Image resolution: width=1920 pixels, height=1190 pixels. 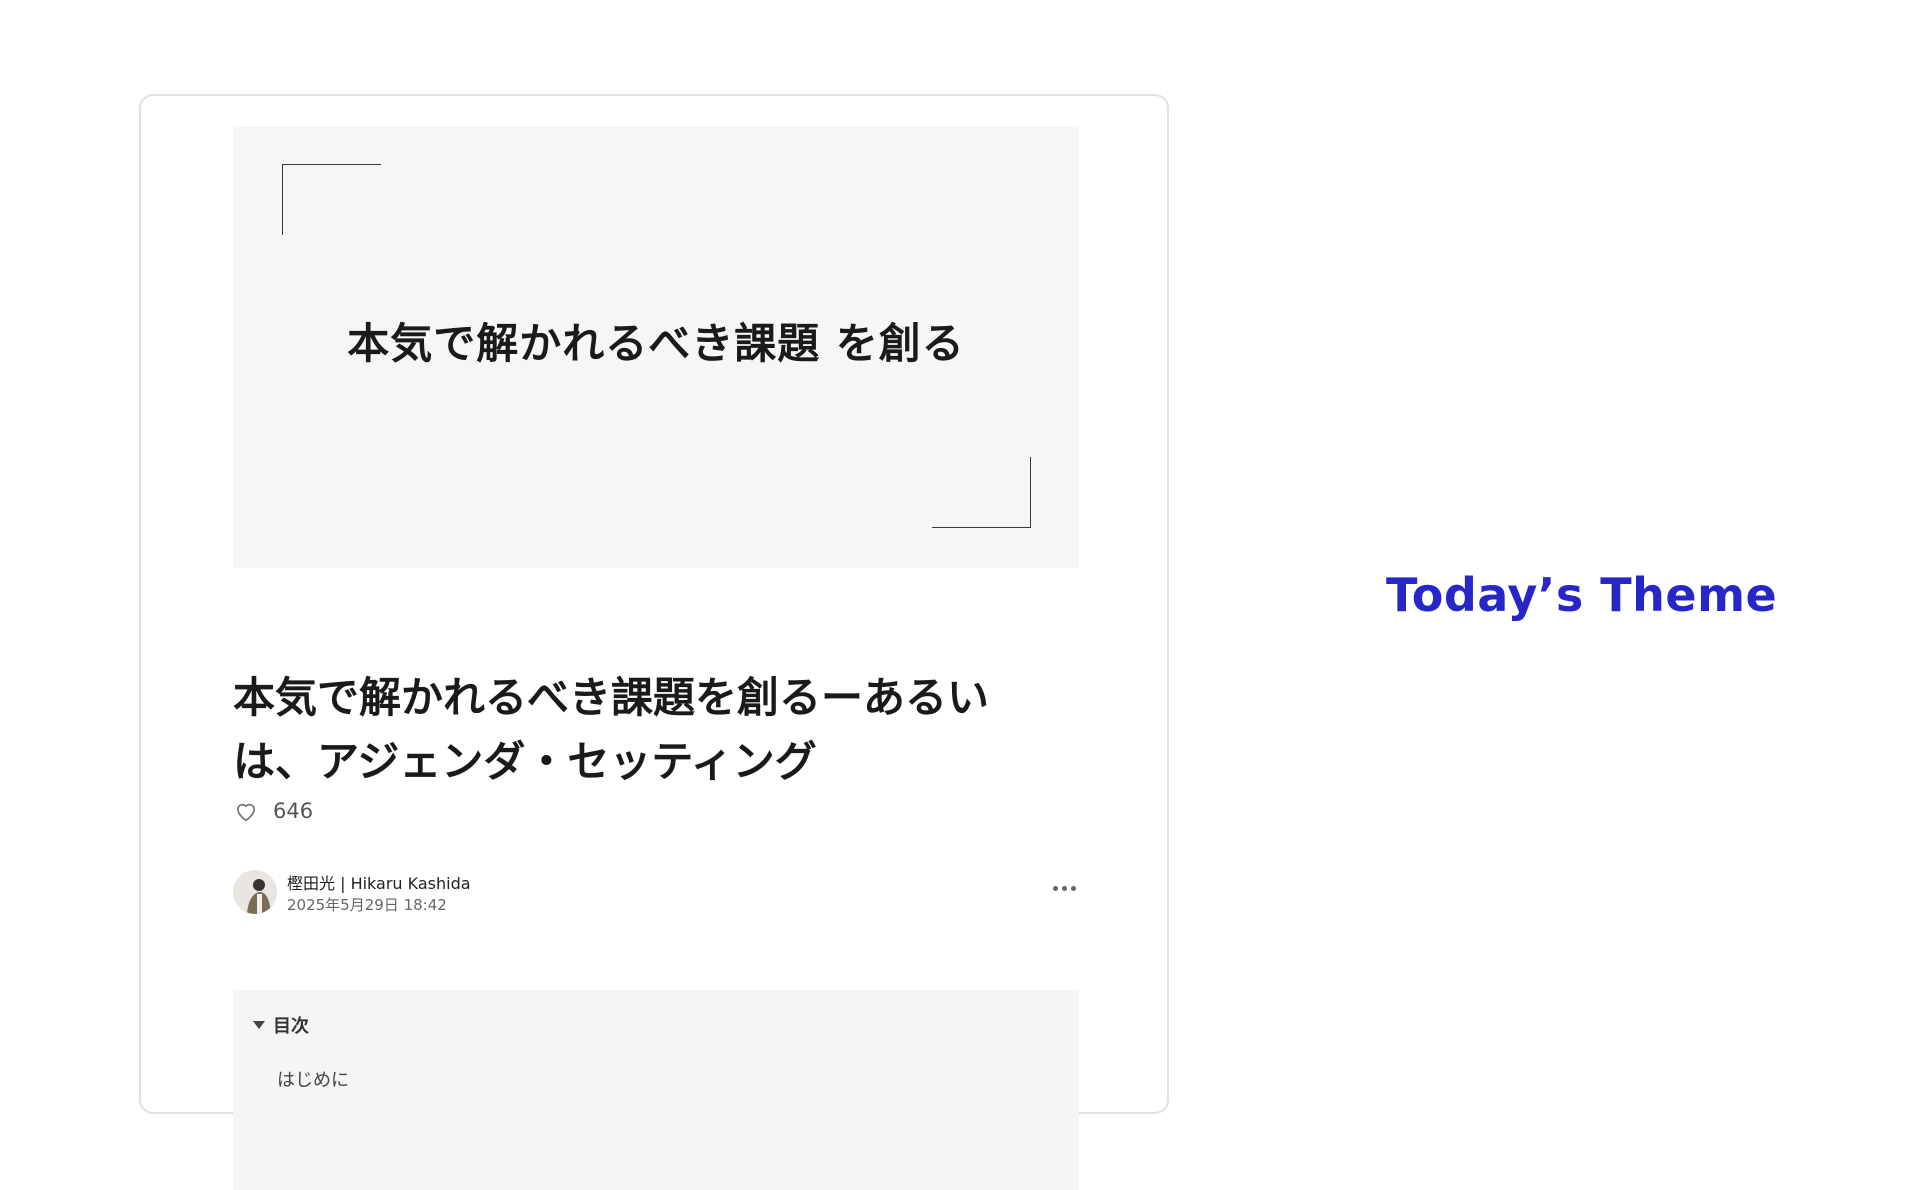 I want to click on hero-corner-top-left, so click(x=331, y=199).